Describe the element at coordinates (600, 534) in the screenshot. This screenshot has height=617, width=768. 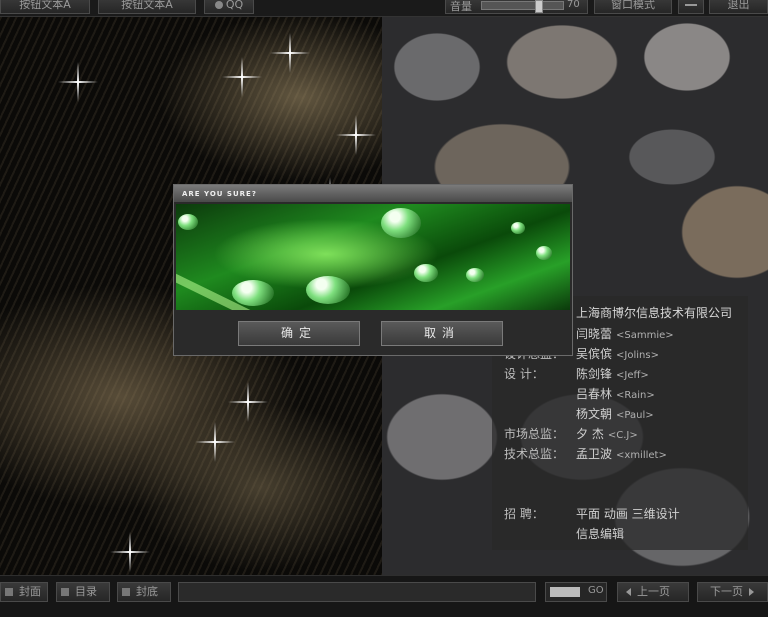
I see `credit-row: 信息编辑` at that location.